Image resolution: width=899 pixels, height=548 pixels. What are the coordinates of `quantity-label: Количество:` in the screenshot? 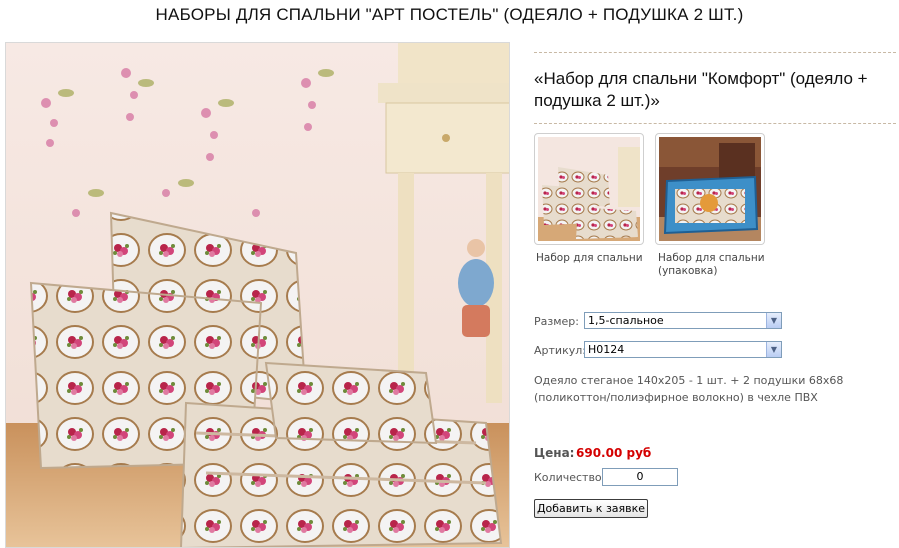 It's located at (570, 477).